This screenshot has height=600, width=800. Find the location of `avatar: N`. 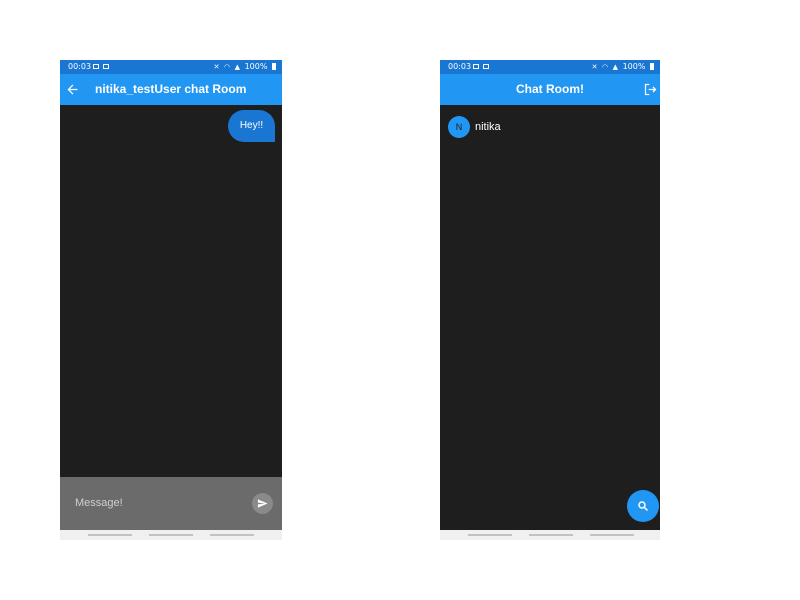

avatar: N is located at coordinates (459, 127).